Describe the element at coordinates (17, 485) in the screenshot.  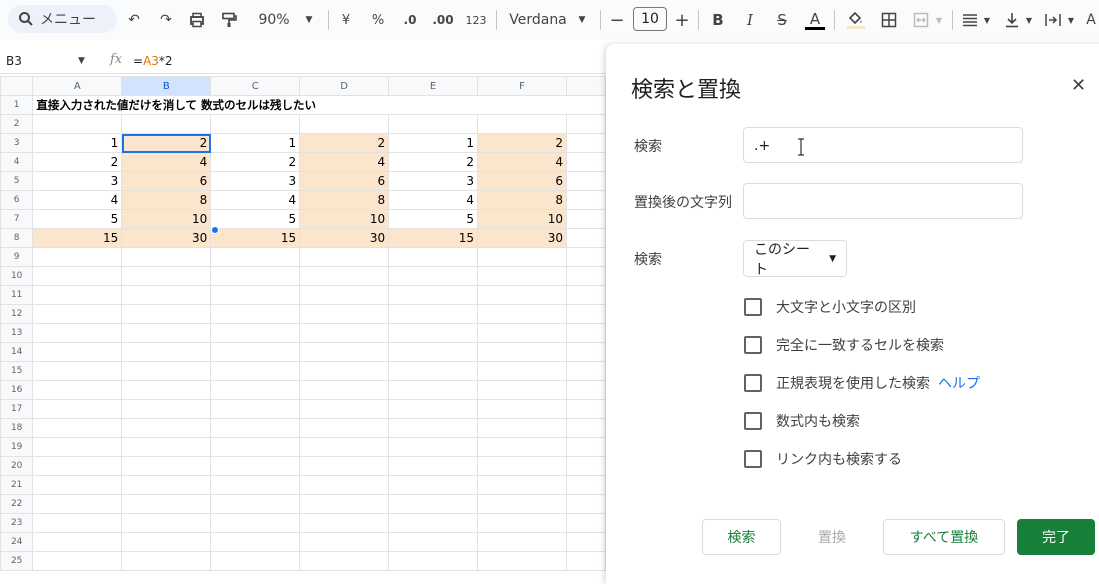
I see `row-header: 21` at that location.